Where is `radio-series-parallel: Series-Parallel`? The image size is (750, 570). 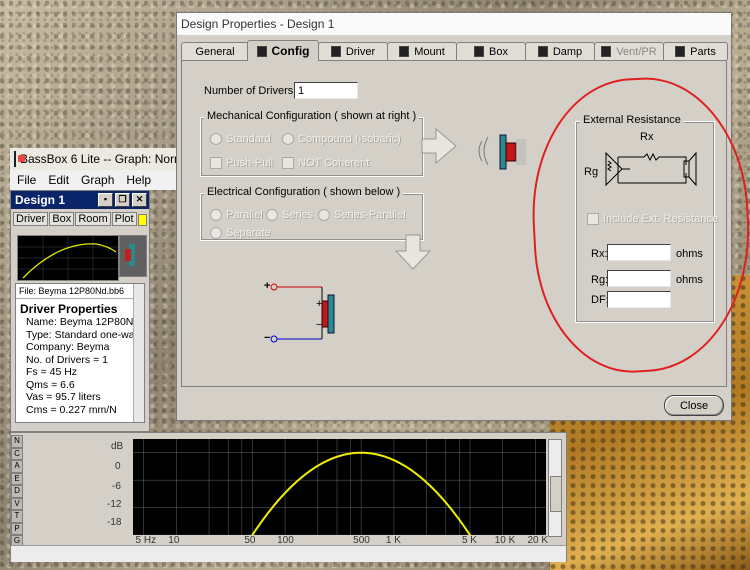 radio-series-parallel: Series-Parallel is located at coordinates (362, 215).